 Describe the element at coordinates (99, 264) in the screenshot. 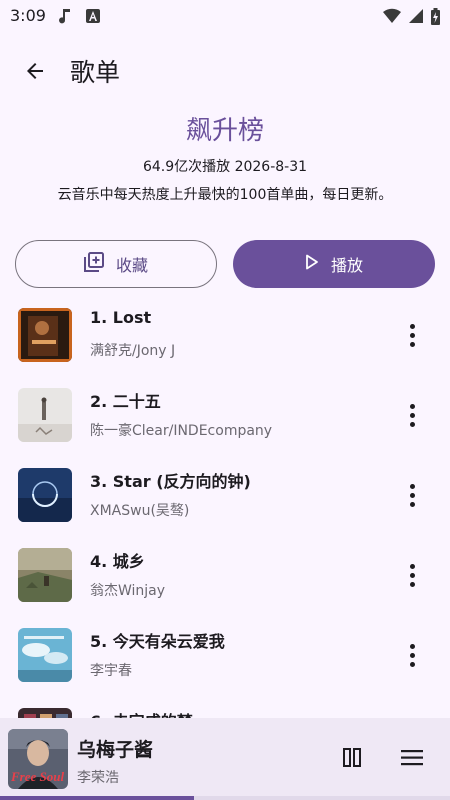

I see `add-to-library-icon` at that location.